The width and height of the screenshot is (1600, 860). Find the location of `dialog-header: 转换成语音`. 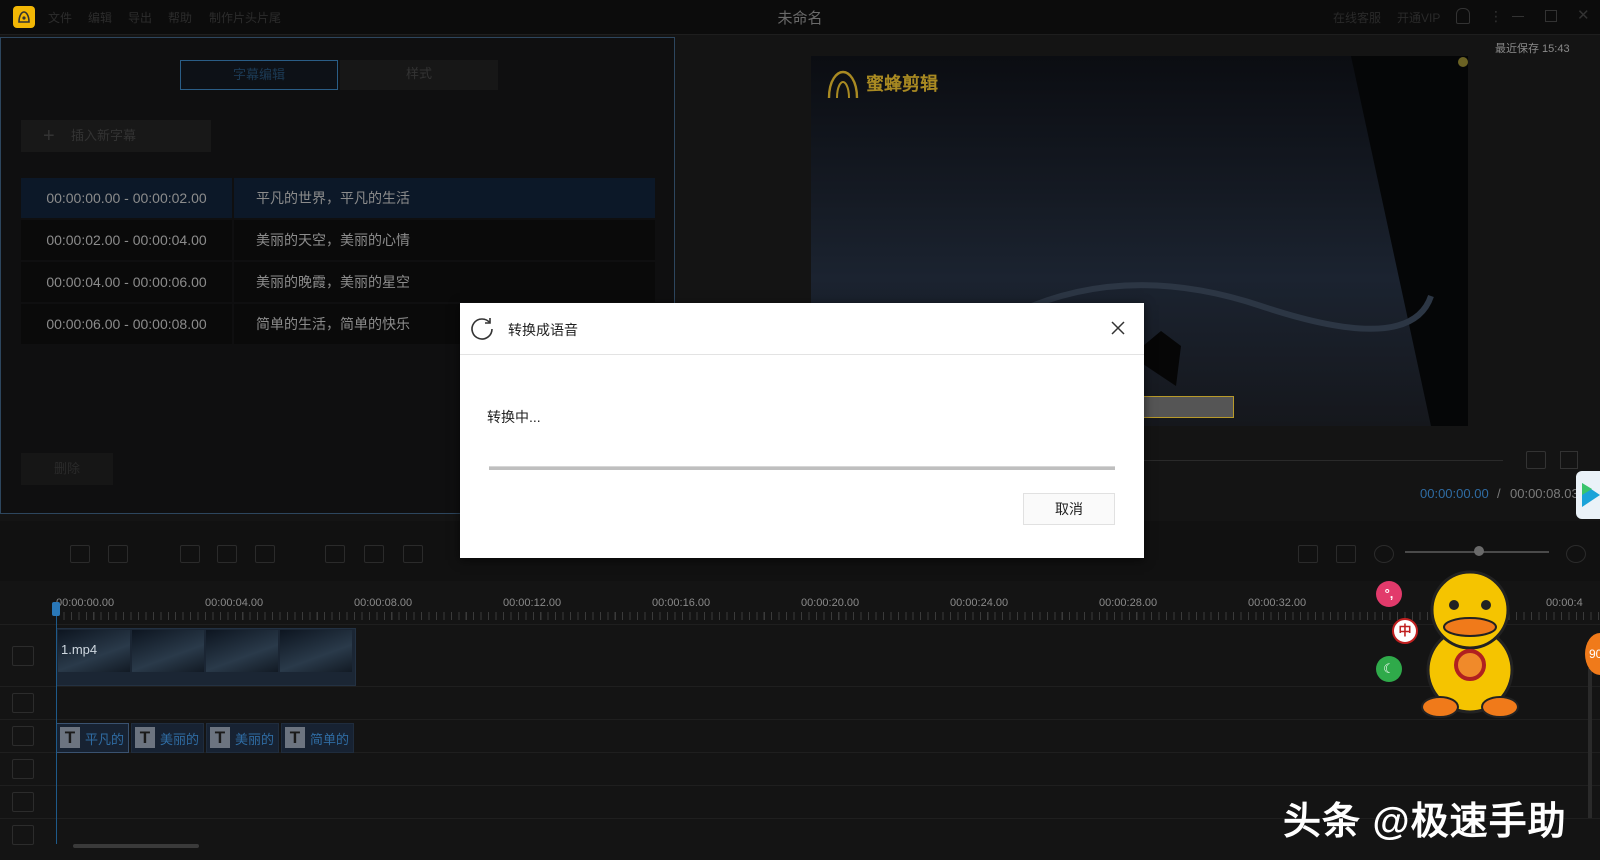

dialog-header: 转换成语音 is located at coordinates (802, 329).